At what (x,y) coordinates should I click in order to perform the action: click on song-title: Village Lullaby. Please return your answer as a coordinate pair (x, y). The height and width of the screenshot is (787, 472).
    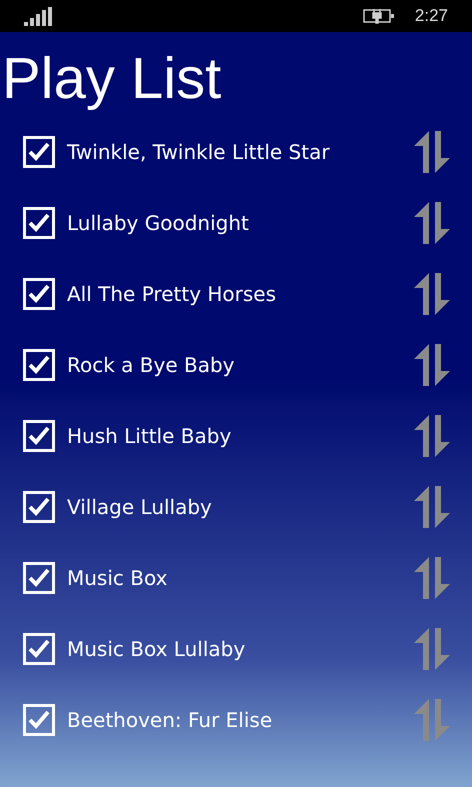
    Looking at the image, I should click on (140, 506).